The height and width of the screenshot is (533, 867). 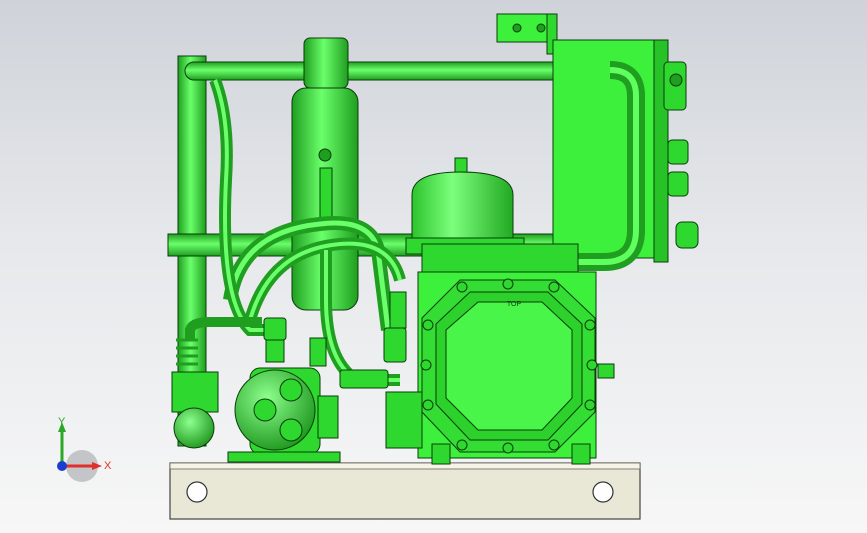 I want to click on x-axis-label: X, so click(x=108, y=466).